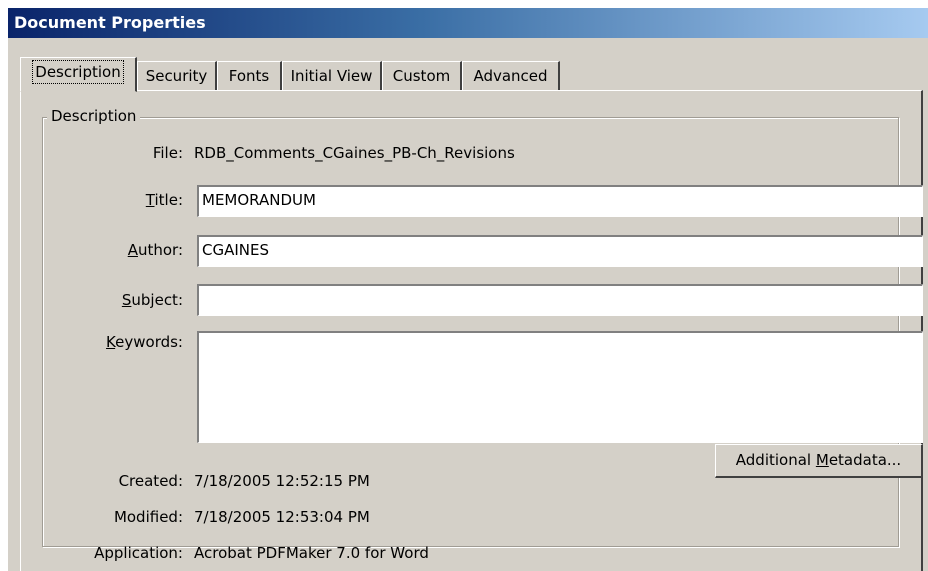 The width and height of the screenshot is (928, 571). I want to click on created-label: Created:, so click(150, 481).